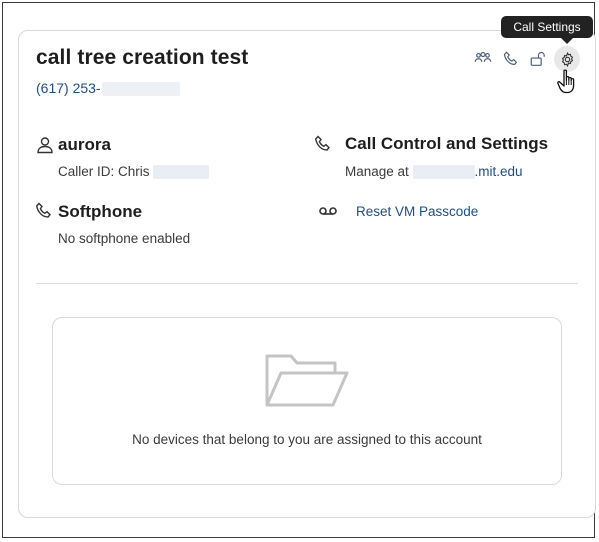 The height and width of the screenshot is (542, 599). What do you see at coordinates (547, 30) in the screenshot?
I see `call-settings-tooltip: Call Settings` at bounding box center [547, 30].